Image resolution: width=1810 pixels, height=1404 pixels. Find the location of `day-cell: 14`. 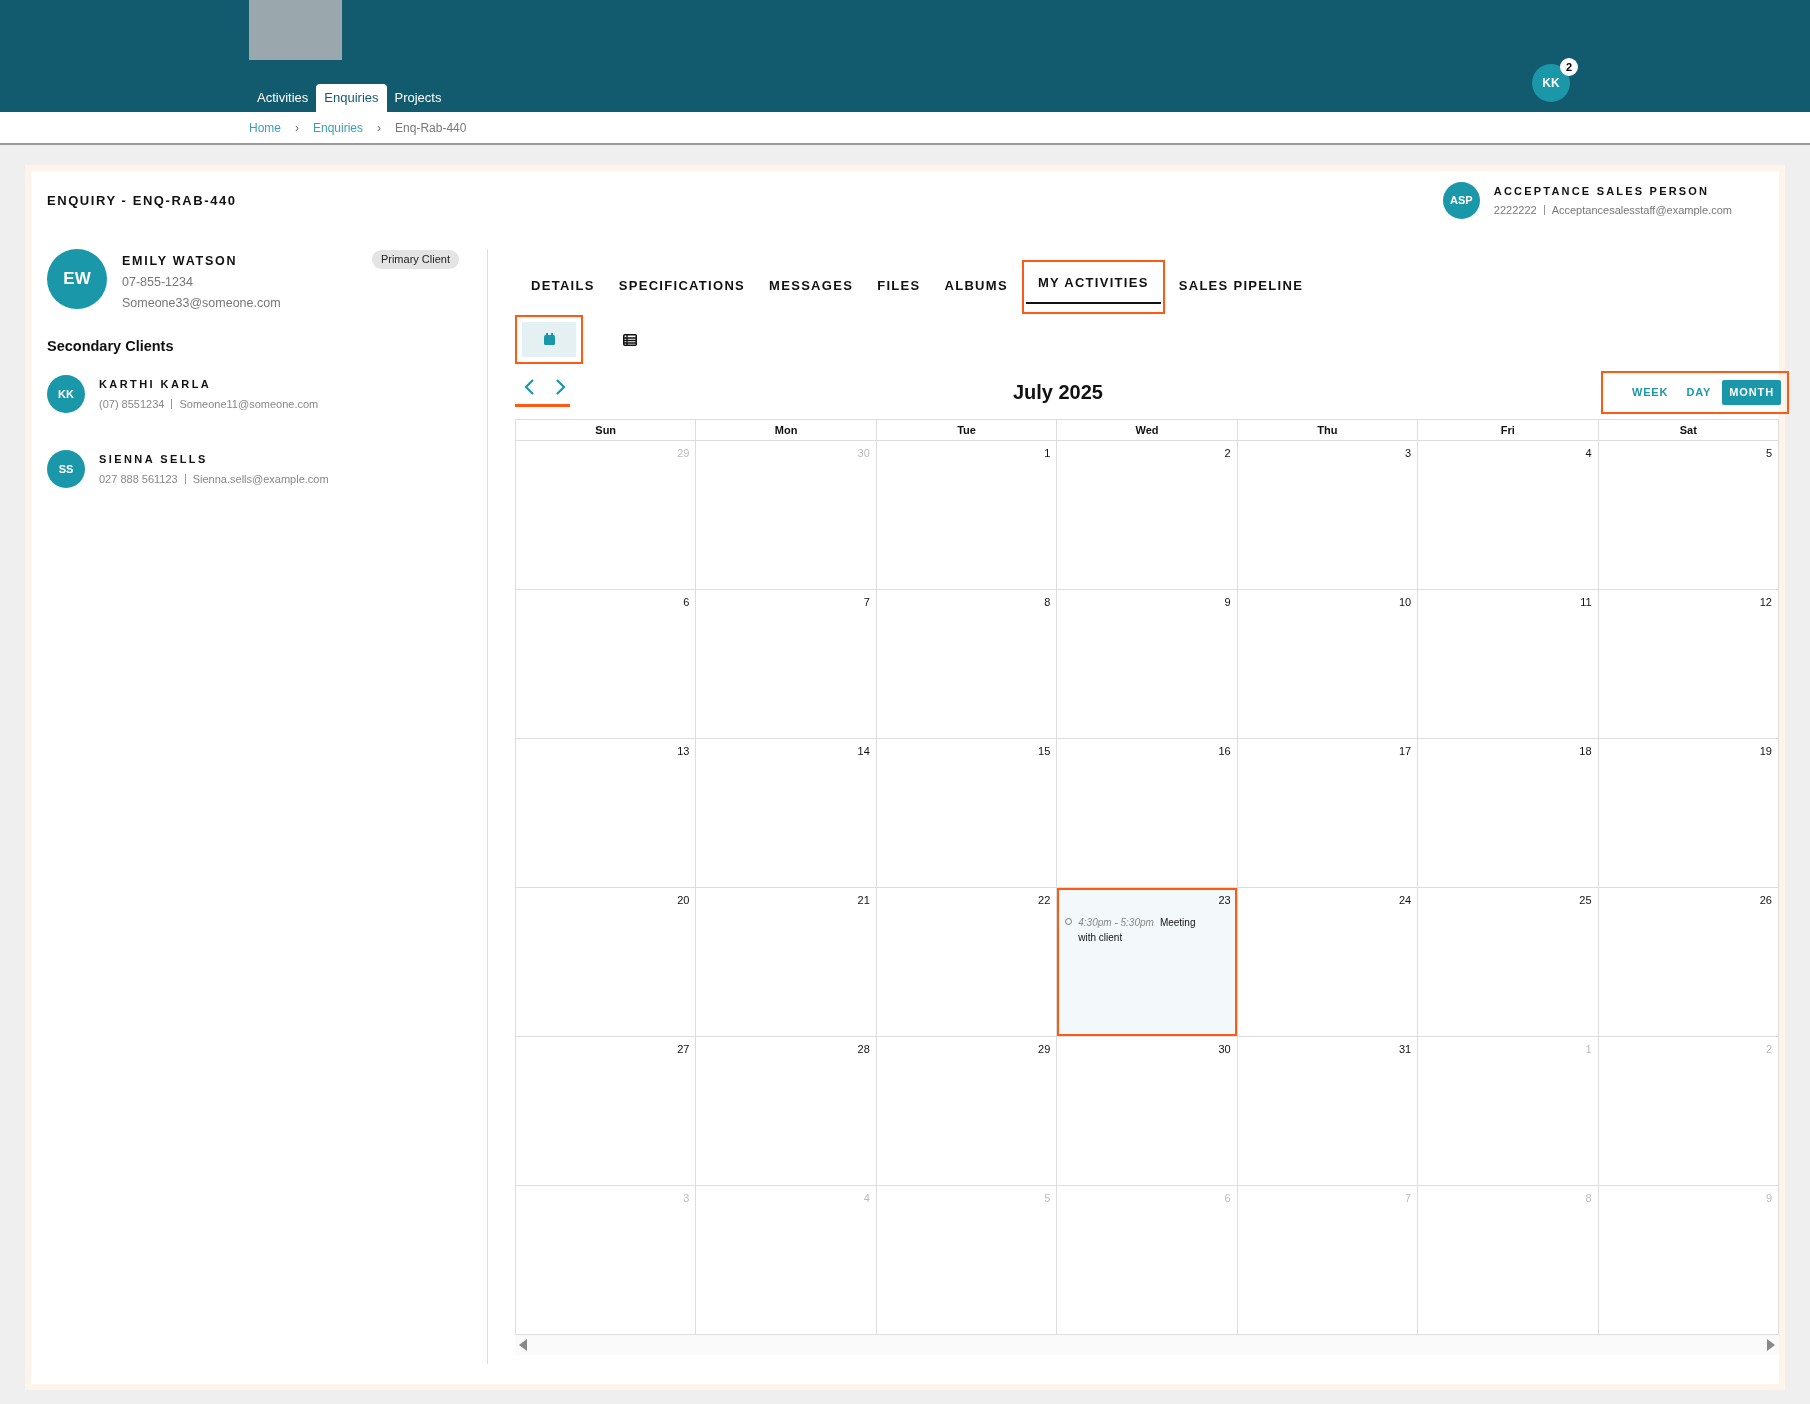

day-cell: 14 is located at coordinates (786, 813).